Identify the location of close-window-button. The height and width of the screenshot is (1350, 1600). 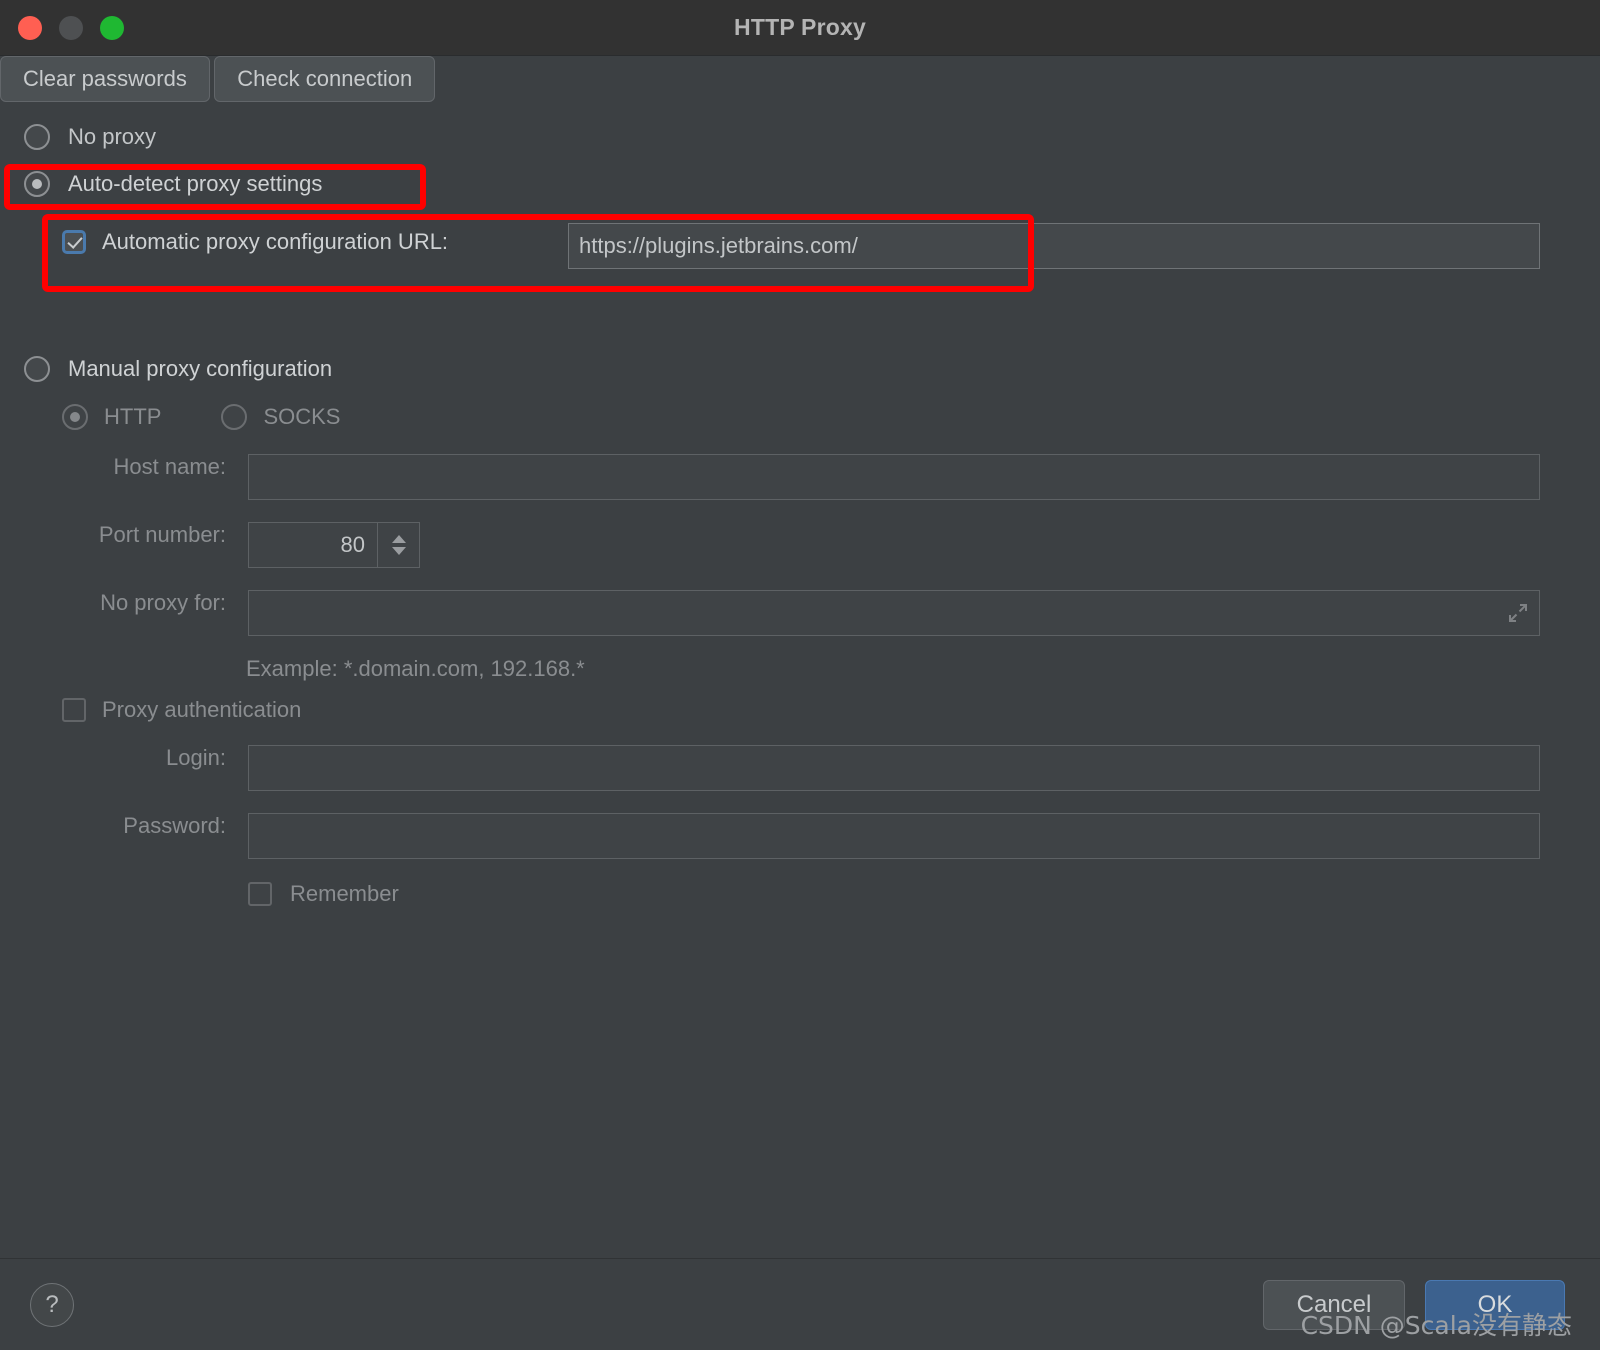
(30, 27).